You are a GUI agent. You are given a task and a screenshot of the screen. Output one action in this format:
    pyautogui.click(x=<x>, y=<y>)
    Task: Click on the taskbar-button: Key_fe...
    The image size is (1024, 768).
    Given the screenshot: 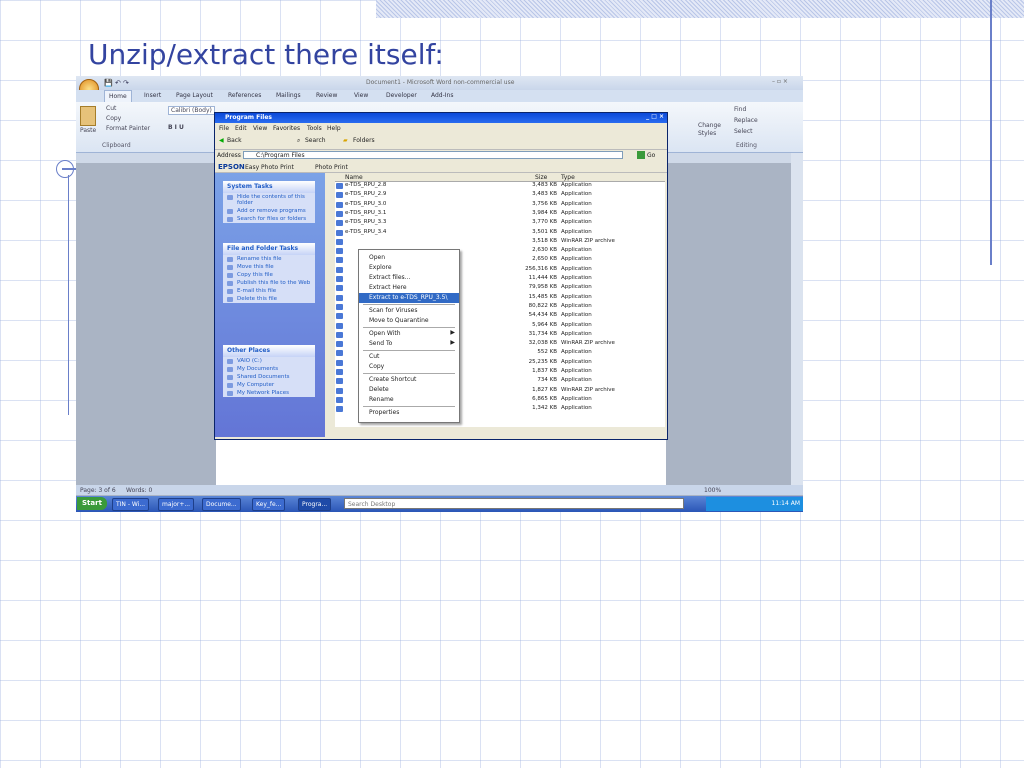 What is the action you would take?
    pyautogui.click(x=269, y=504)
    